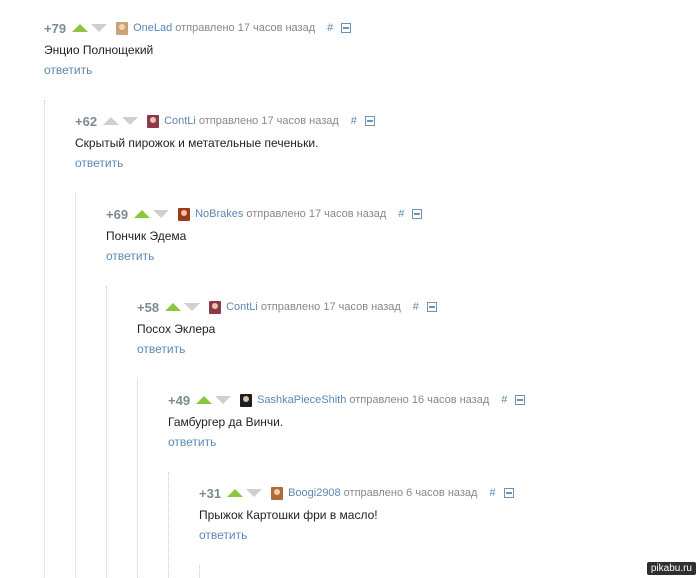  I want to click on comment-author: Boogi2908, so click(314, 493).